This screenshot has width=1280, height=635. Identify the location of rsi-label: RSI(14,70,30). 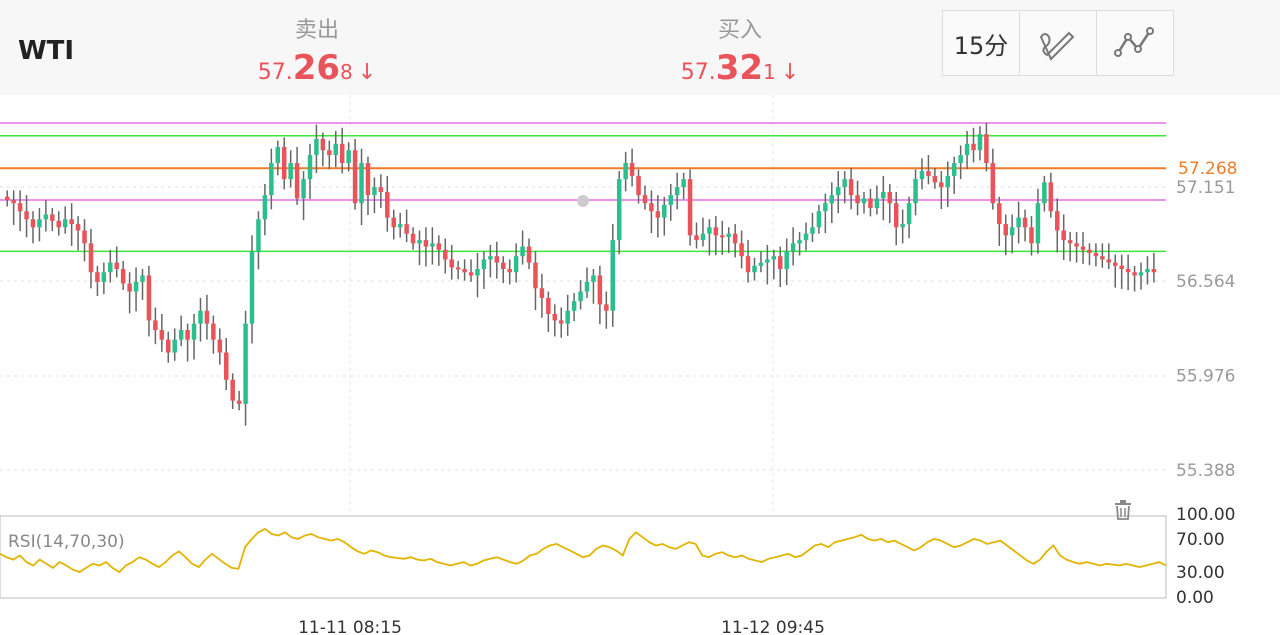
(66, 542).